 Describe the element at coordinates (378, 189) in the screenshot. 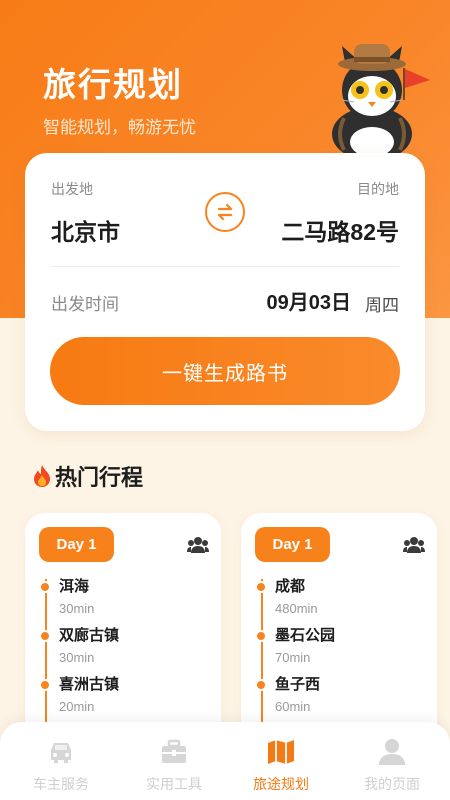

I see `destination-label: 目的地` at that location.